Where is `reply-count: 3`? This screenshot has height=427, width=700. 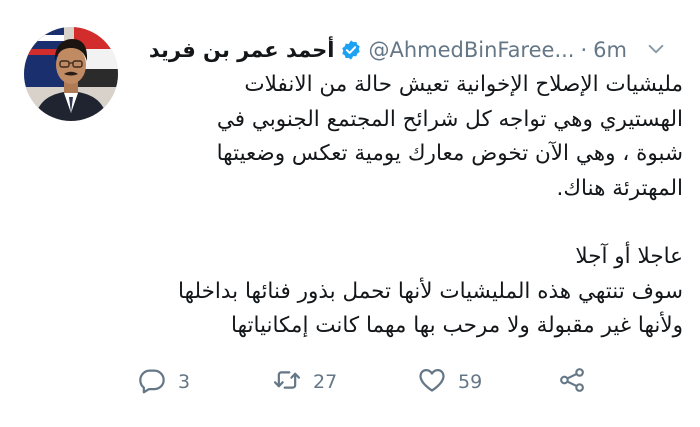 reply-count: 3 is located at coordinates (184, 382).